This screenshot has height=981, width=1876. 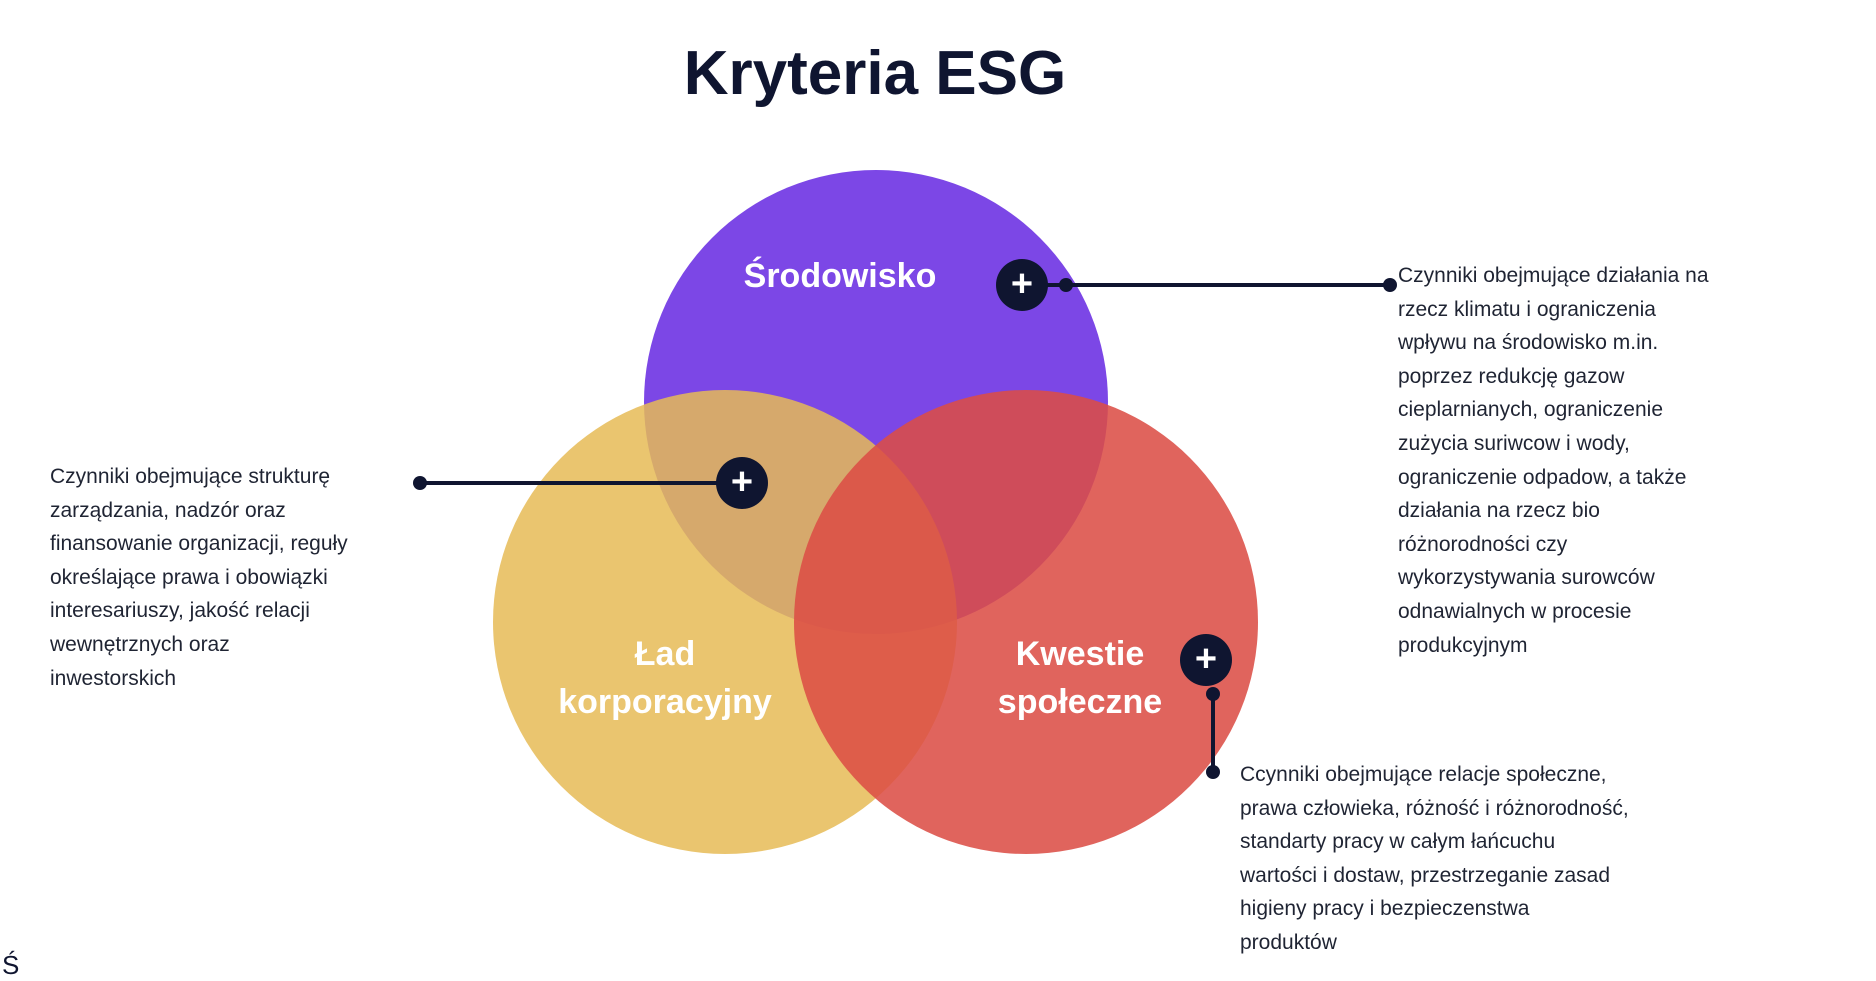 I want to click on label-social: Kwestie społeczne, so click(x=1080, y=678).